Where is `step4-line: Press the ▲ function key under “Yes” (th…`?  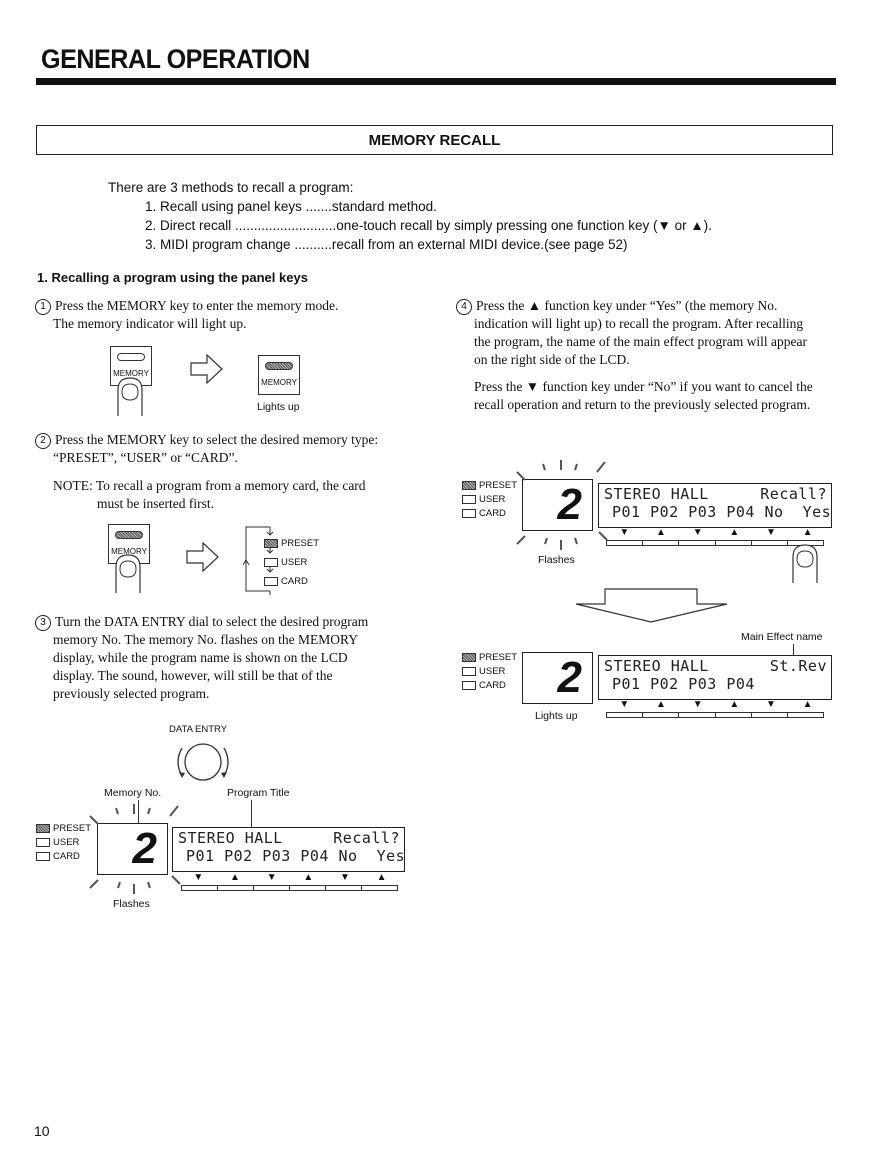
step4-line: Press the ▲ function key under “Yes” (th… is located at coordinates (627, 305).